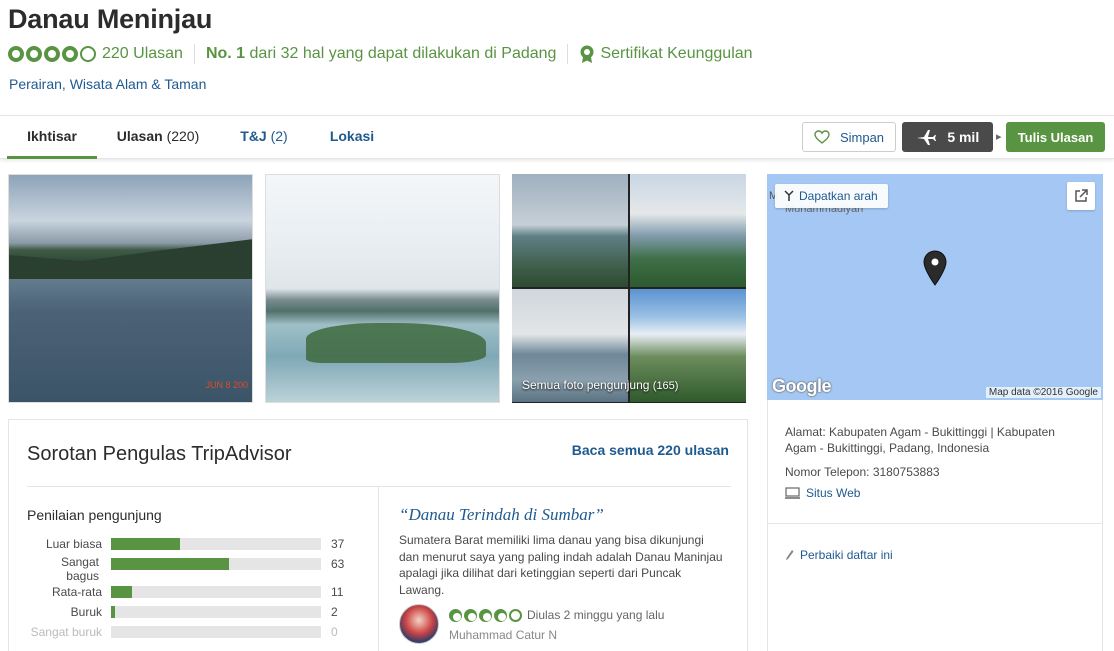 Image resolution: width=1114 pixels, height=651 pixels. What do you see at coordinates (926, 137) in the screenshot?
I see `airplane-icon` at bounding box center [926, 137].